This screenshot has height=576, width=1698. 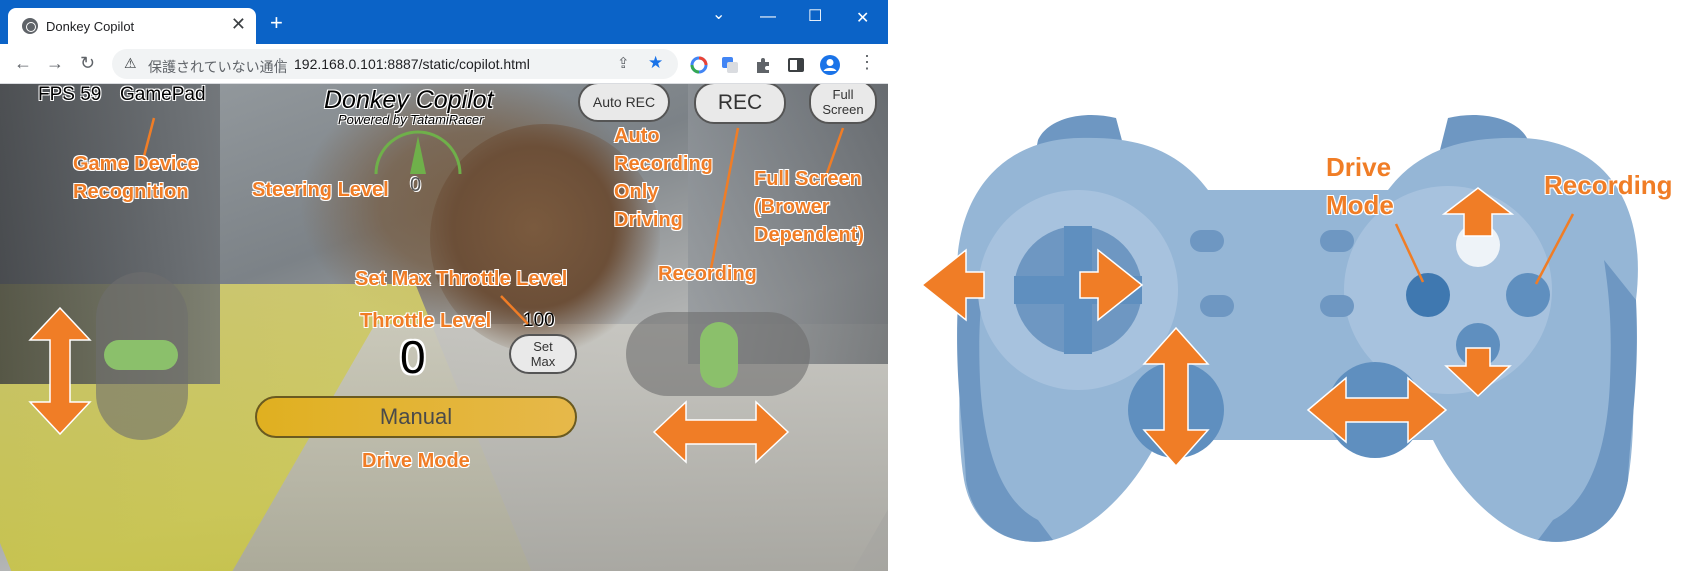 What do you see at coordinates (416, 461) in the screenshot?
I see `annotation-drive-mode: Drive Mode` at bounding box center [416, 461].